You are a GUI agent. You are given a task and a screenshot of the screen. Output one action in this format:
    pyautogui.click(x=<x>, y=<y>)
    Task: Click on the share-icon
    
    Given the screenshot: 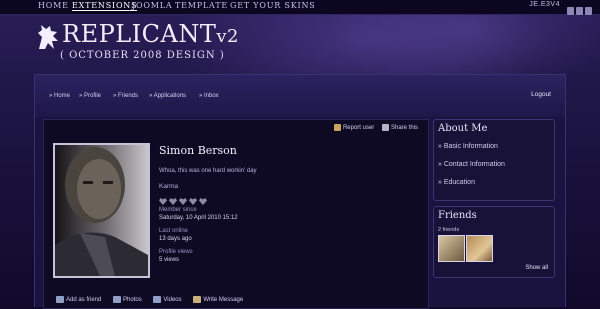 What is the action you would take?
    pyautogui.click(x=385, y=127)
    